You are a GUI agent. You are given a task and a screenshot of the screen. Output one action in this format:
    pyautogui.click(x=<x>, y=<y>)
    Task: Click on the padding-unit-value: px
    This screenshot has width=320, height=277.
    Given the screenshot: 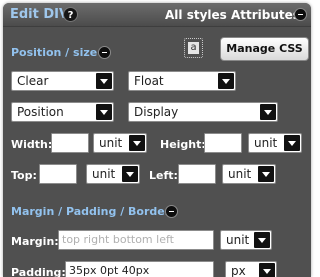 What is the action you would take?
    pyautogui.click(x=238, y=270)
    